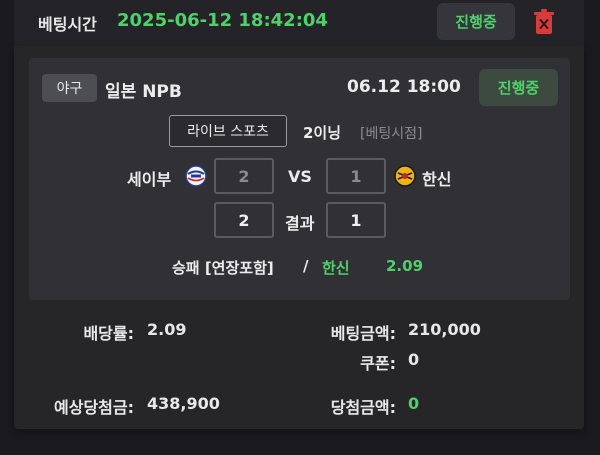 This screenshot has height=455, width=600. I want to click on bet-time-value: 2025-06-12 18:42:04, so click(222, 20).